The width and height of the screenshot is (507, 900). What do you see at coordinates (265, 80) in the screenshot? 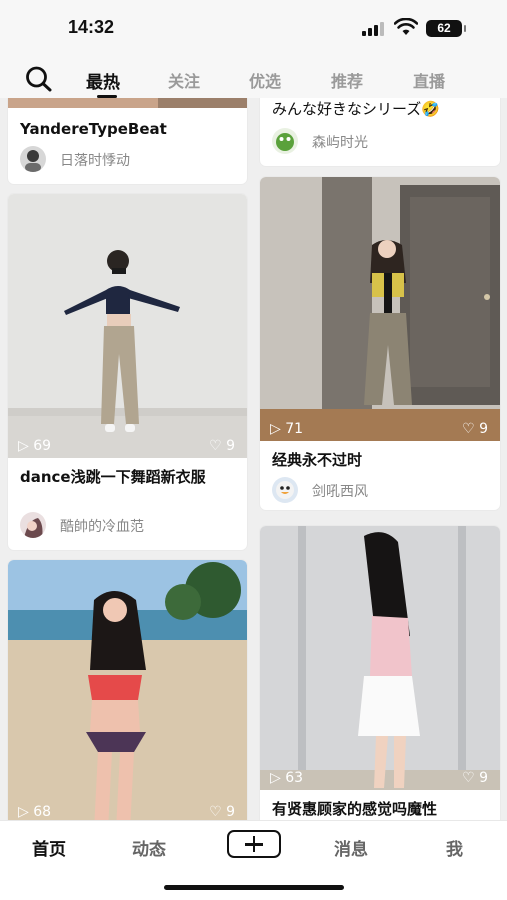
I see `tab-featured: 优选` at bounding box center [265, 80].